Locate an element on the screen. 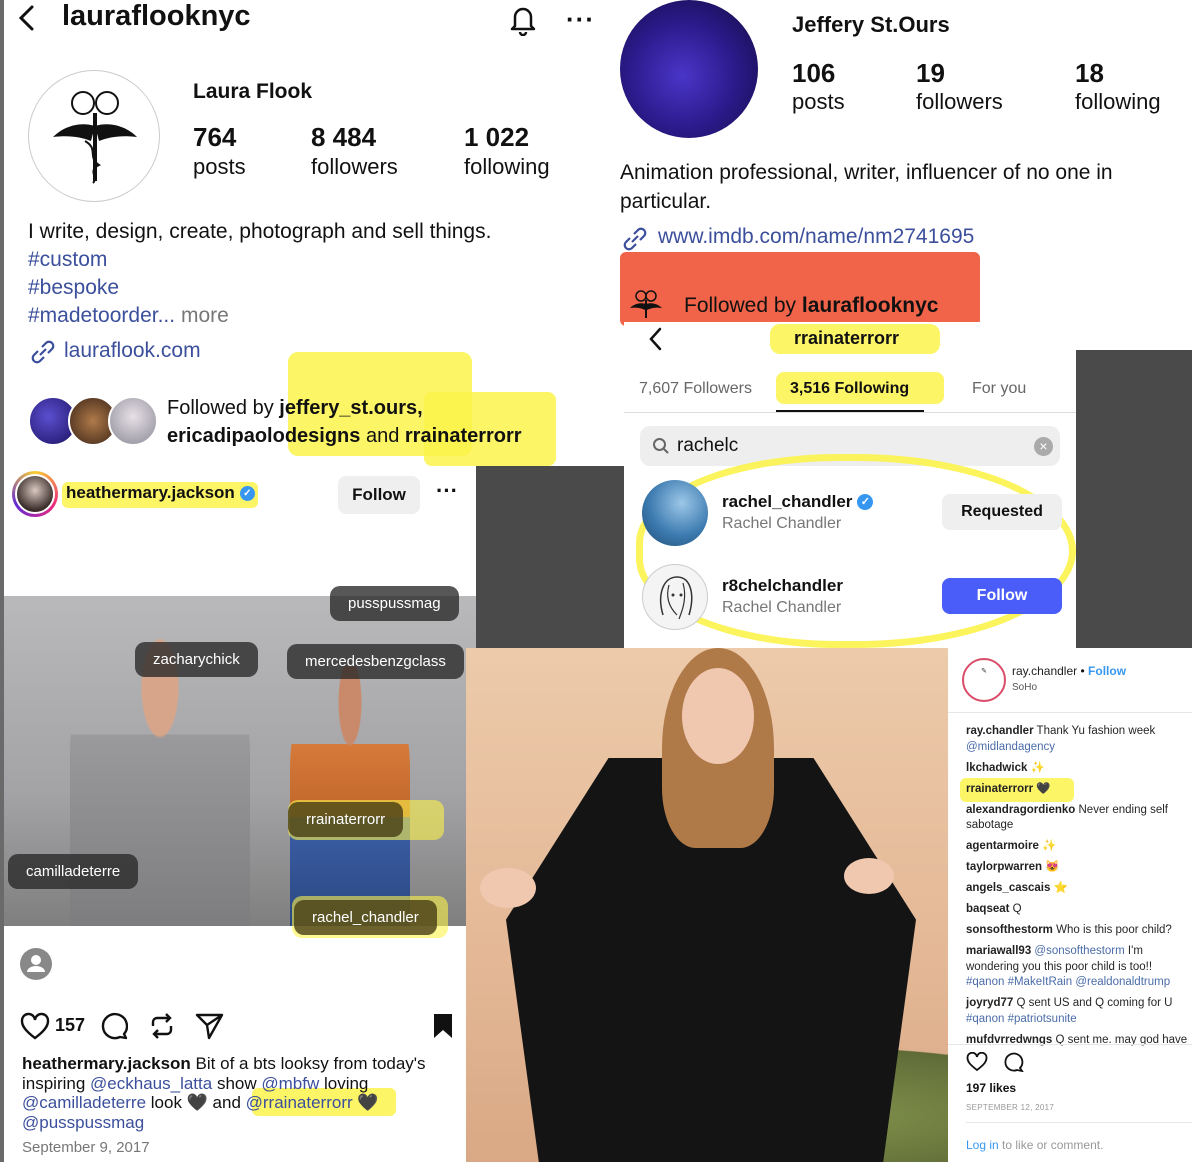  post-date: SEPTEMBER 12, 2017 is located at coordinates (1010, 1107).